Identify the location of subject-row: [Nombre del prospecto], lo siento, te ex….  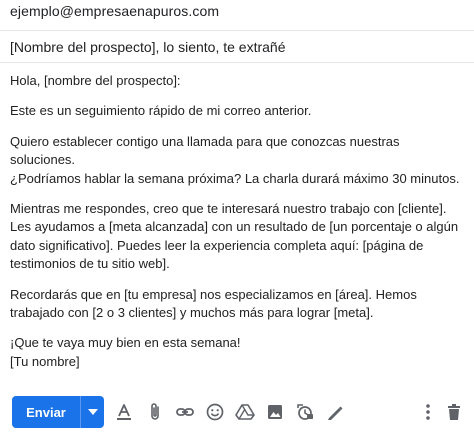
(237, 47).